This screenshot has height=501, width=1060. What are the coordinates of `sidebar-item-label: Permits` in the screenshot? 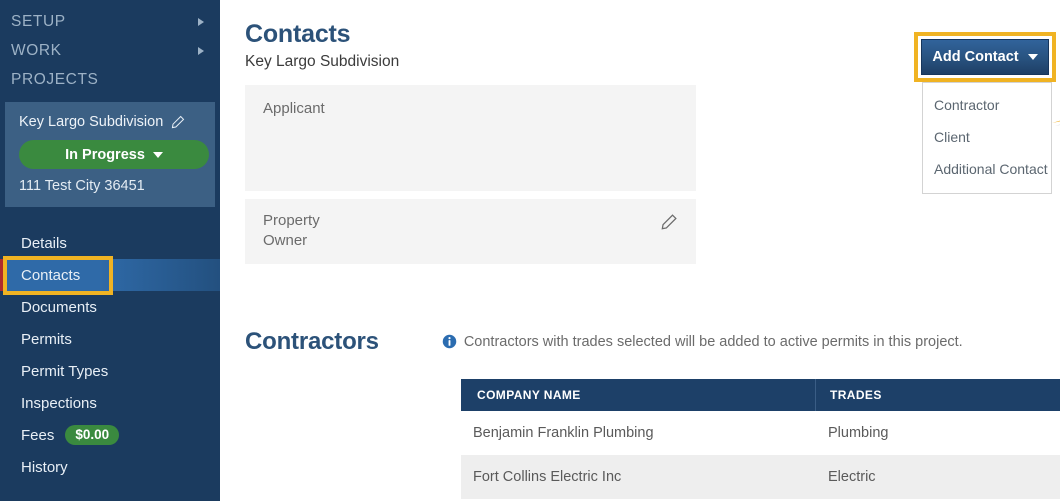 It's located at (46, 339).